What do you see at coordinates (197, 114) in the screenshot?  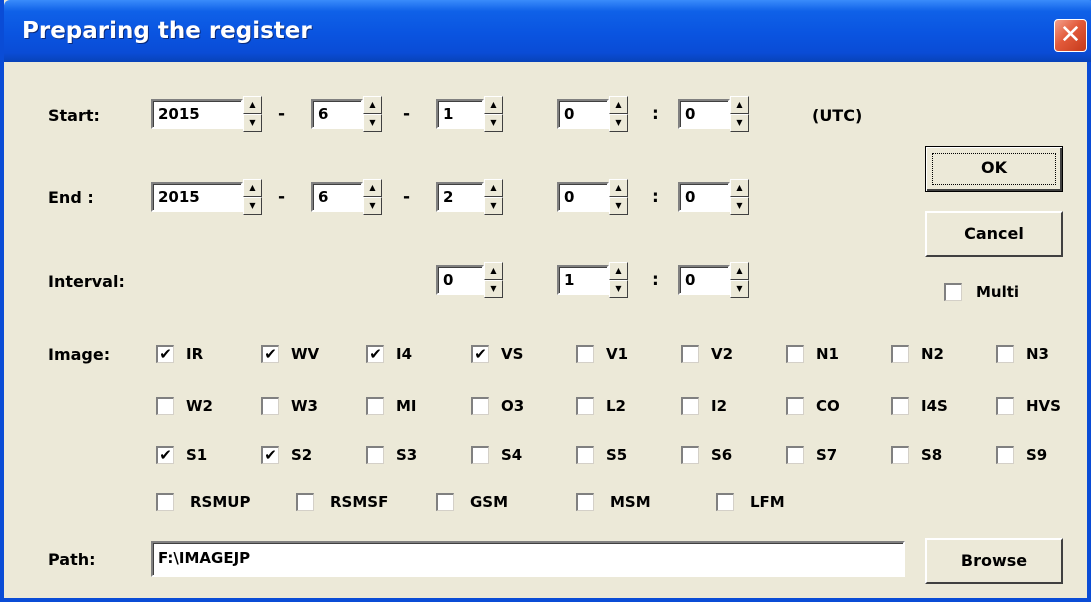 I see `start-year-field: 2015` at bounding box center [197, 114].